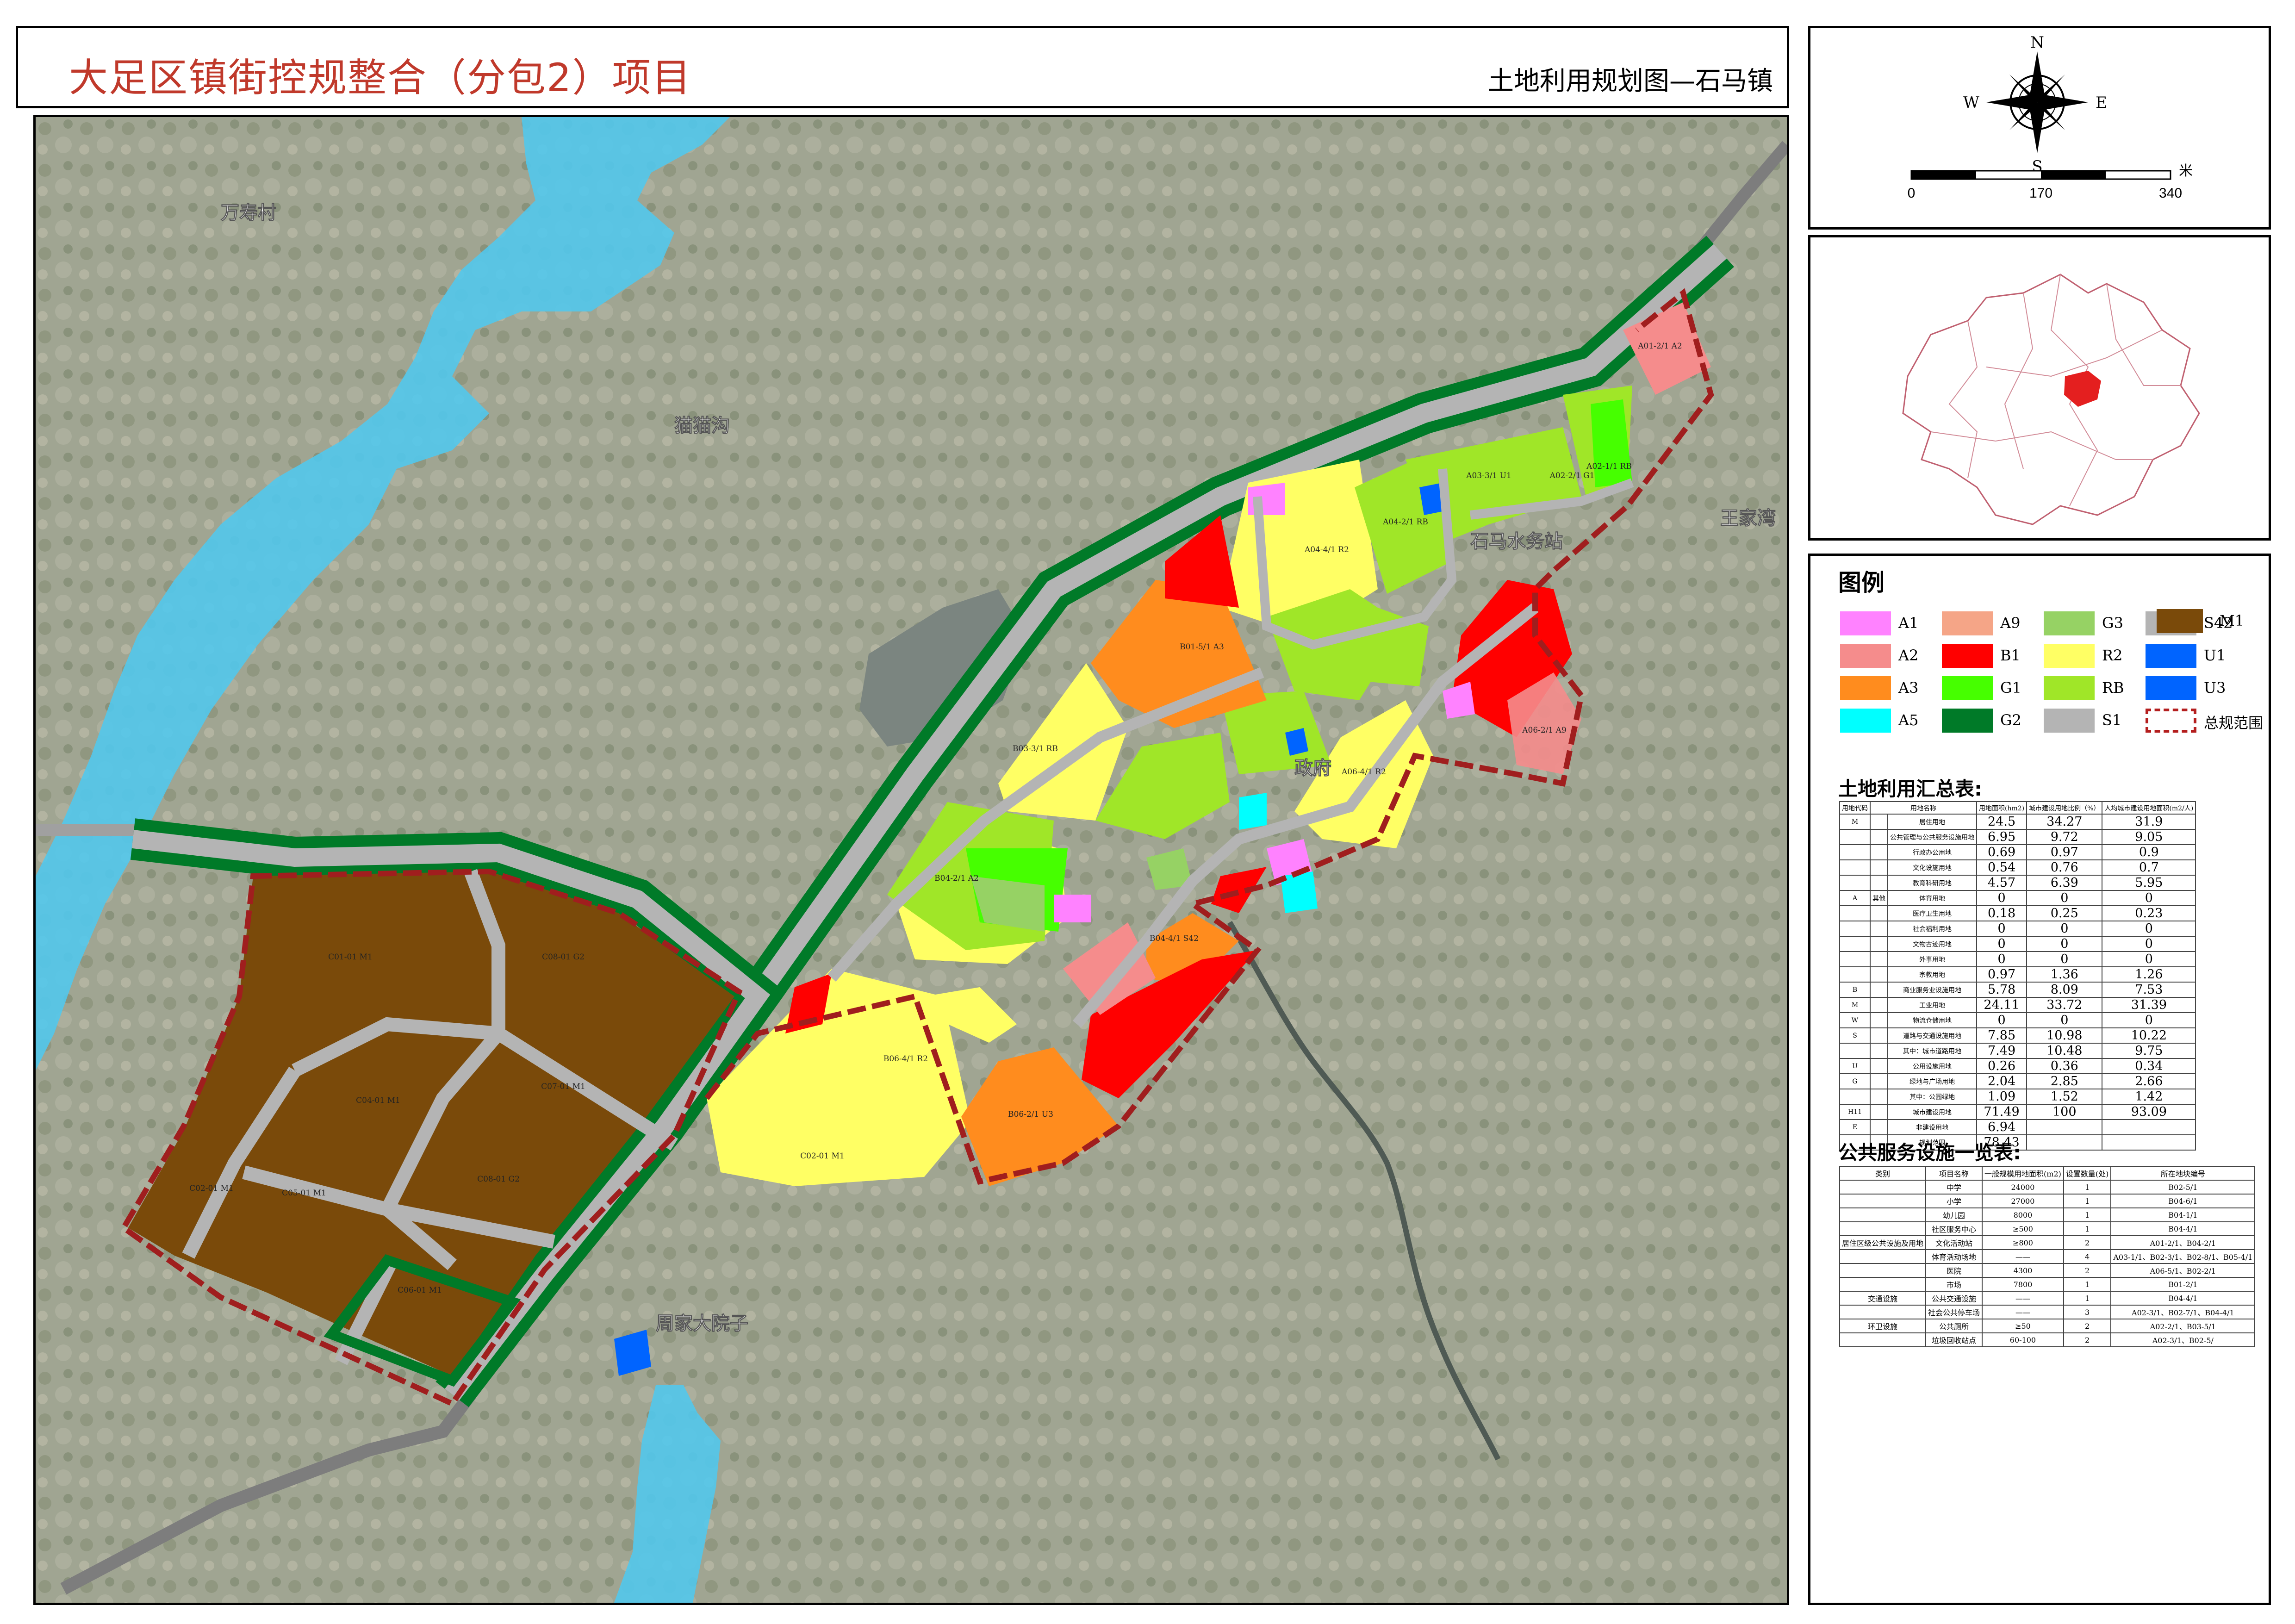 The height and width of the screenshot is (1624, 2295). Describe the element at coordinates (1932, 1020) in the screenshot. I see `table-cell: 物流仓储用地` at that location.